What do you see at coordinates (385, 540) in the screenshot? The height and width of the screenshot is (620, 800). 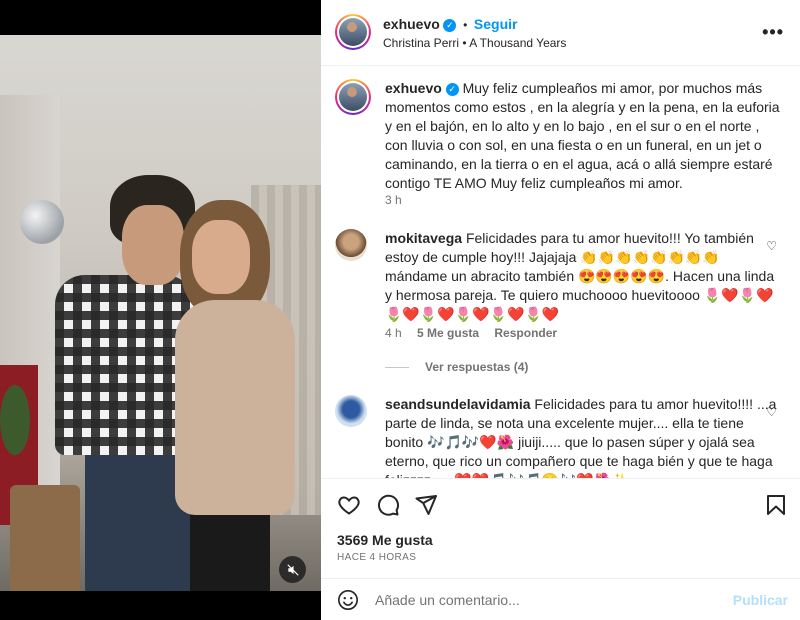 I see `likes-count: 3569 Me gusta` at bounding box center [385, 540].